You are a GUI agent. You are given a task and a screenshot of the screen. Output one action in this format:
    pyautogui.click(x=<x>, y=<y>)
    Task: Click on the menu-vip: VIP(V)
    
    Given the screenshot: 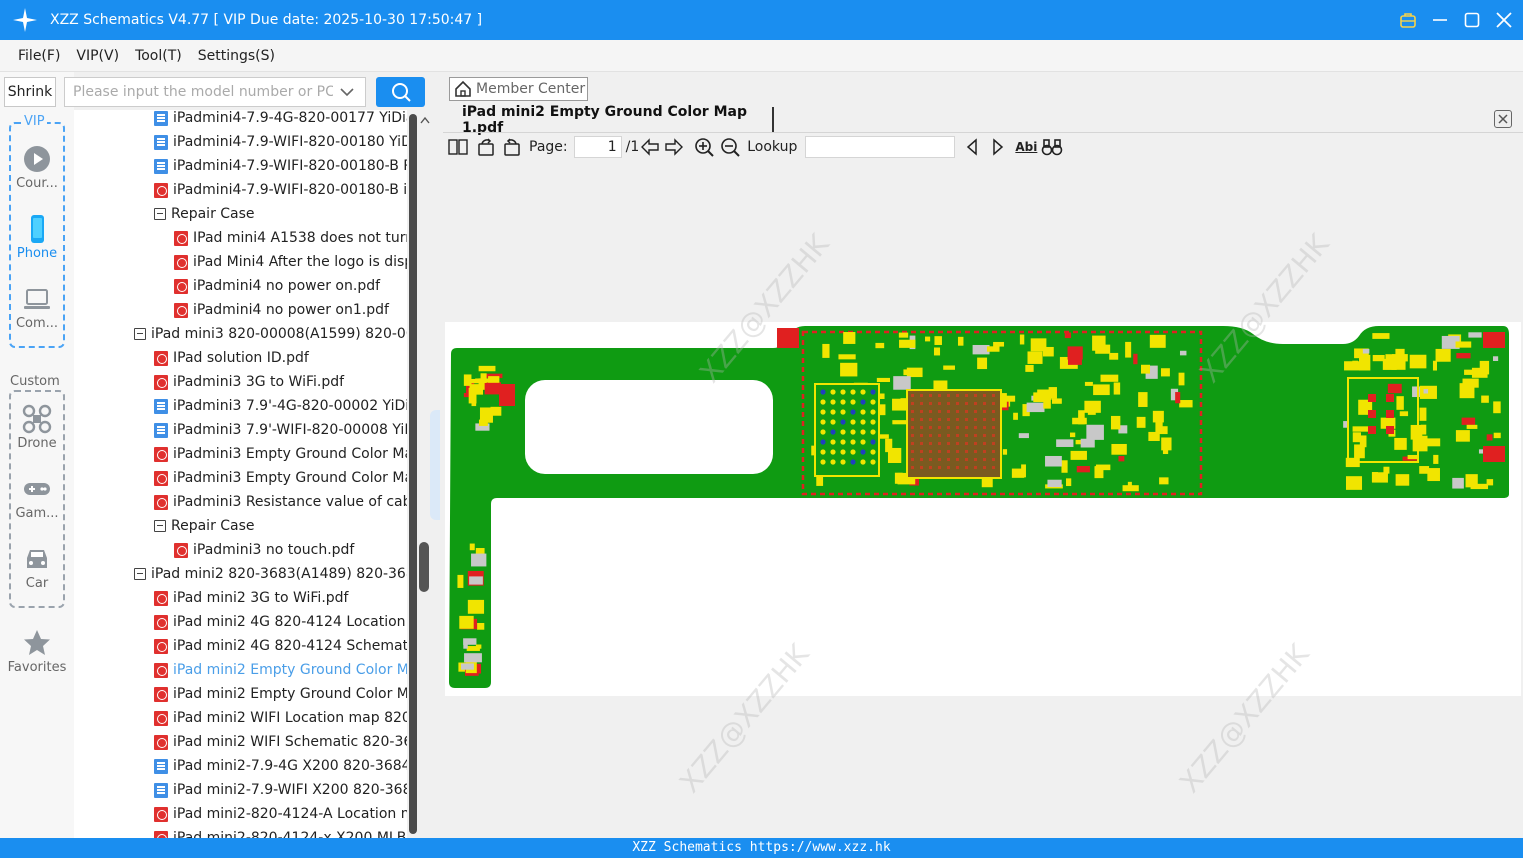 What is the action you would take?
    pyautogui.click(x=97, y=56)
    